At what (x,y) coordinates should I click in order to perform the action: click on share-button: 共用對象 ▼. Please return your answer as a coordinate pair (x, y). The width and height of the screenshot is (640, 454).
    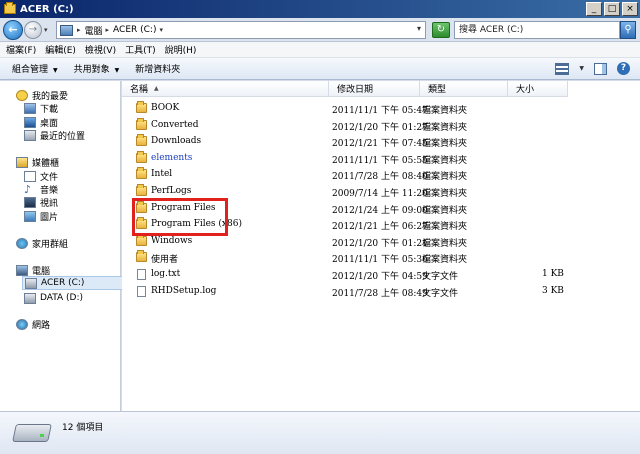
    Looking at the image, I should click on (97, 68).